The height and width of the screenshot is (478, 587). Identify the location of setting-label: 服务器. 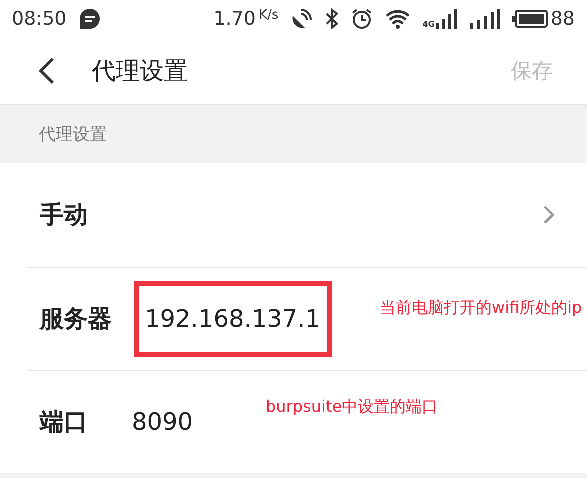
(76, 319).